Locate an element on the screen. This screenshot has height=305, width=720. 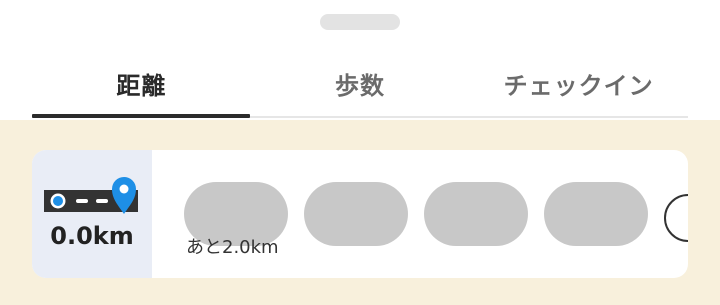
tab-checkin: チェックイン is located at coordinates (578, 83).